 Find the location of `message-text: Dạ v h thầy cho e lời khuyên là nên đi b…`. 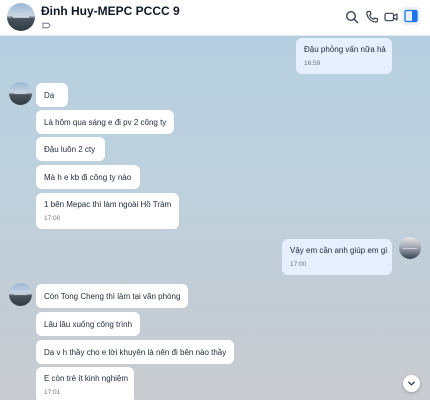

message-text: Dạ v h thầy cho e lời khuyên là nên đi b… is located at coordinates (135, 352).